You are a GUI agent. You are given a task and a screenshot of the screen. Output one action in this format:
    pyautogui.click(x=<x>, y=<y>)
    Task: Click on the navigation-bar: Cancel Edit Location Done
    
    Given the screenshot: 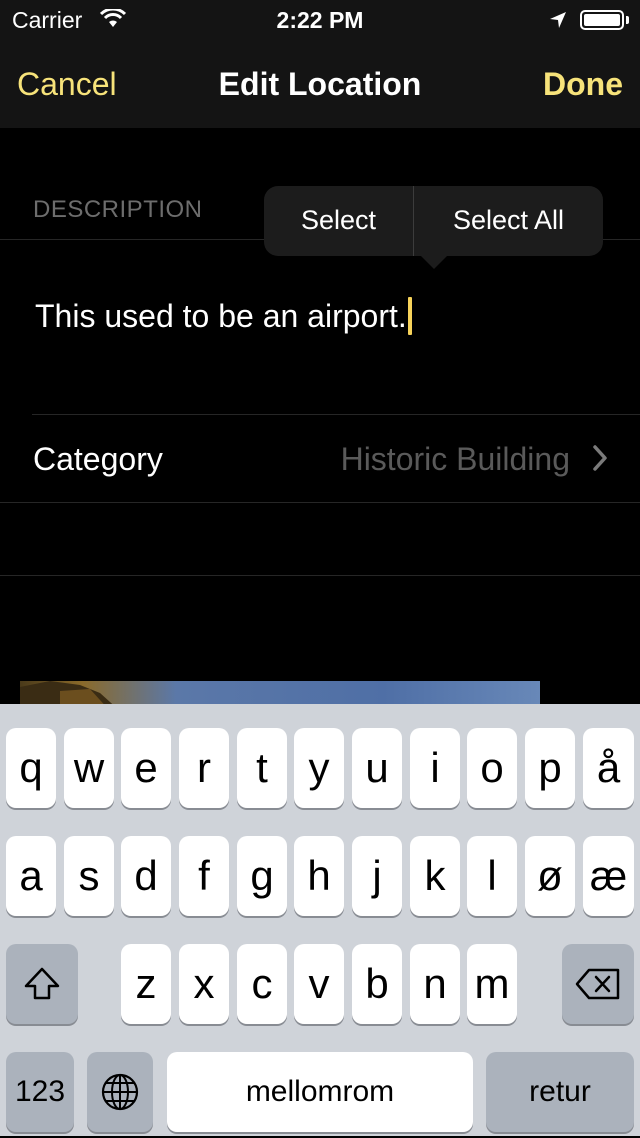 What is the action you would take?
    pyautogui.click(x=320, y=84)
    